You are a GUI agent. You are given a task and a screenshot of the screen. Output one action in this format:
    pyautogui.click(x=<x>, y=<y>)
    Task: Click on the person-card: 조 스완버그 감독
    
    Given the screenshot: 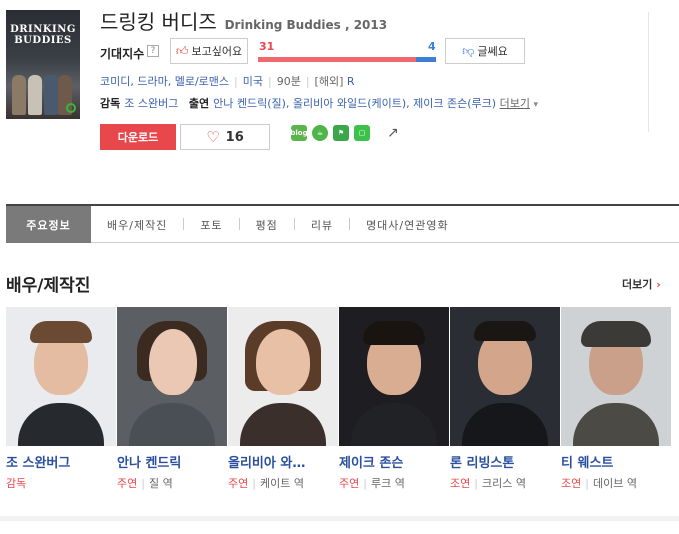 What is the action you would take?
    pyautogui.click(x=61, y=399)
    